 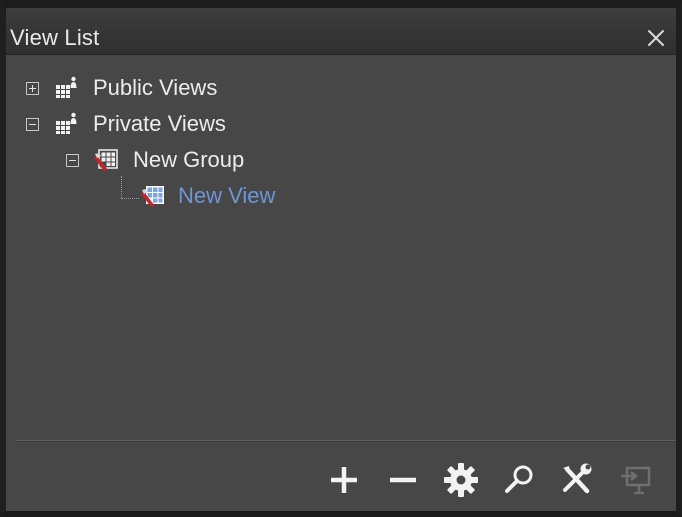 I want to click on magnifier-icon, so click(x=519, y=480).